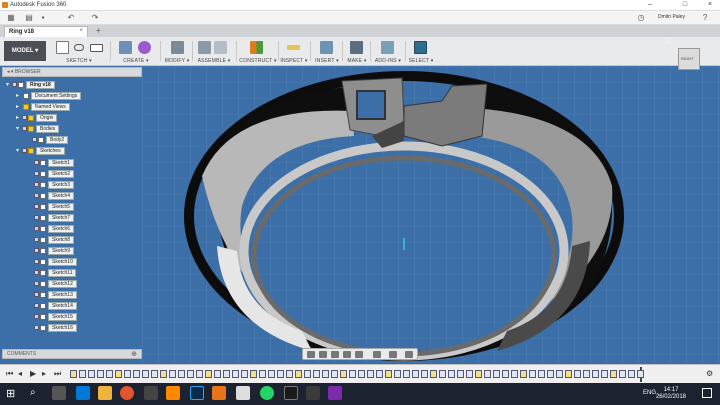  I want to click on language-indicator: ENG, so click(649, 393).